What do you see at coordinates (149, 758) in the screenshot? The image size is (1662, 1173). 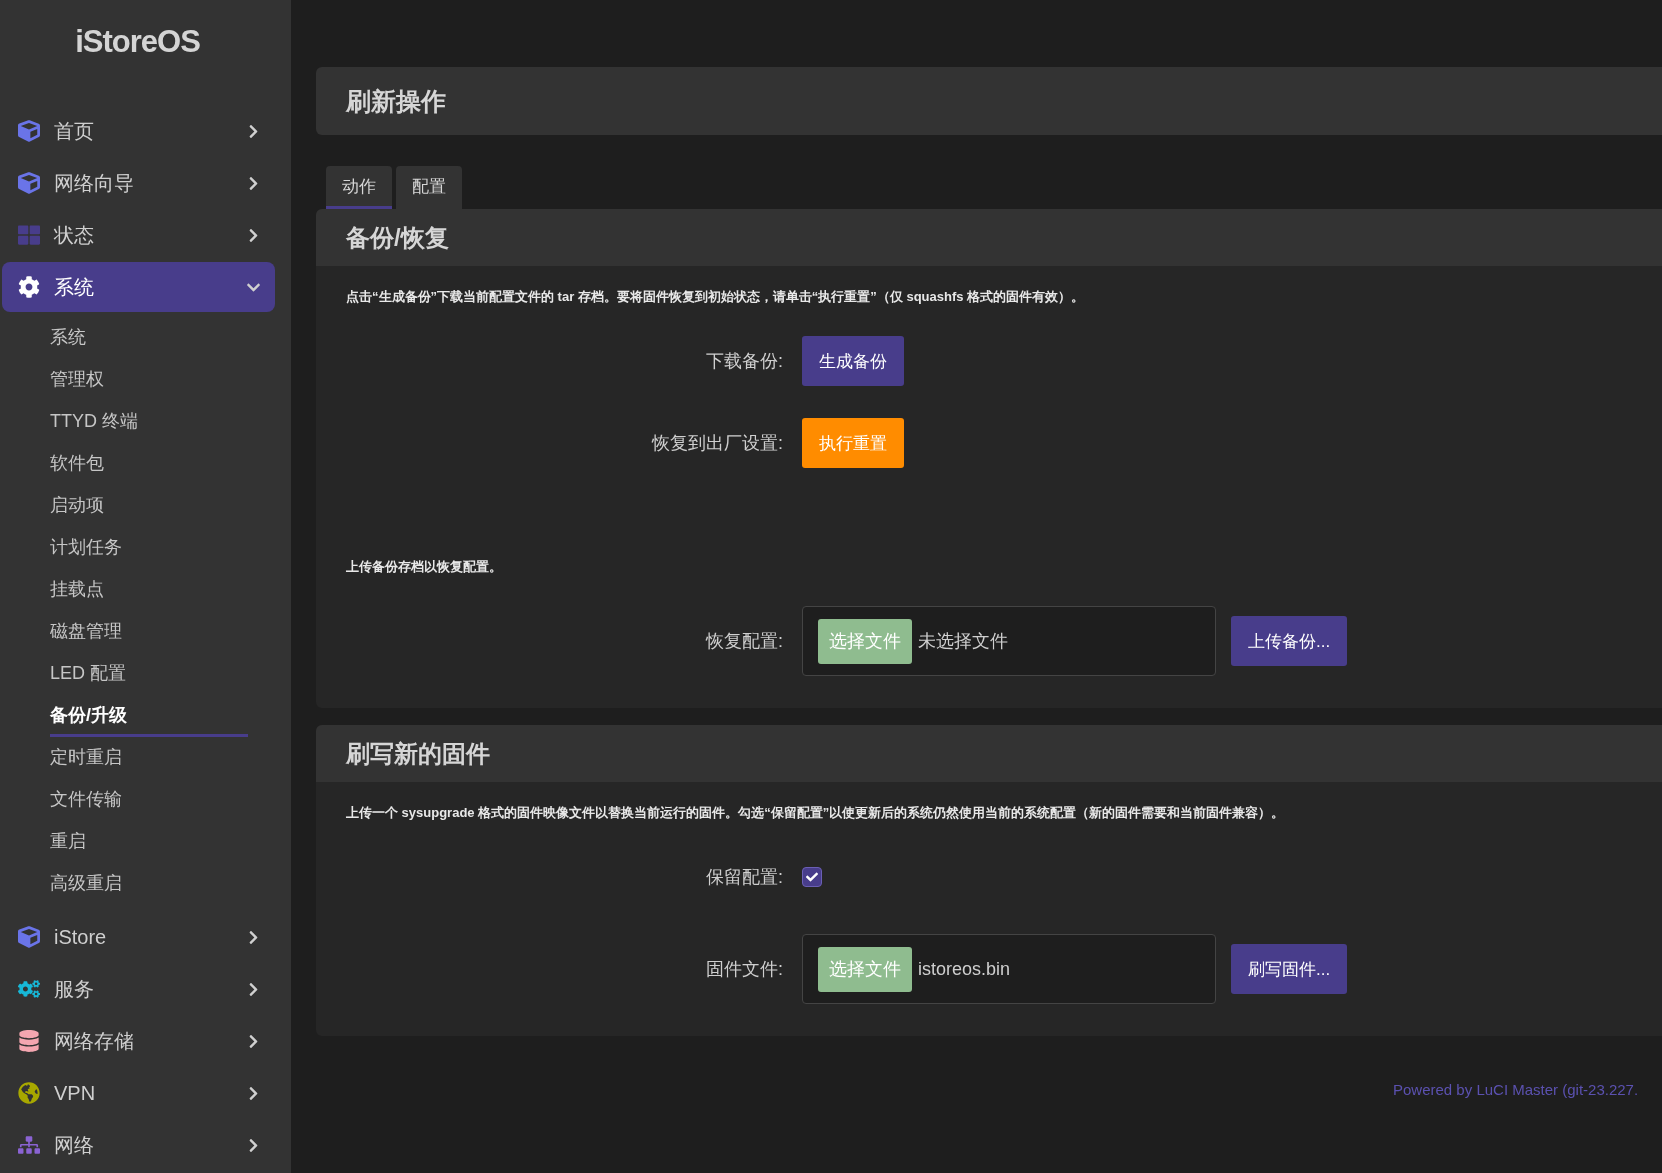 I see `submenu-item: 定时重启` at bounding box center [149, 758].